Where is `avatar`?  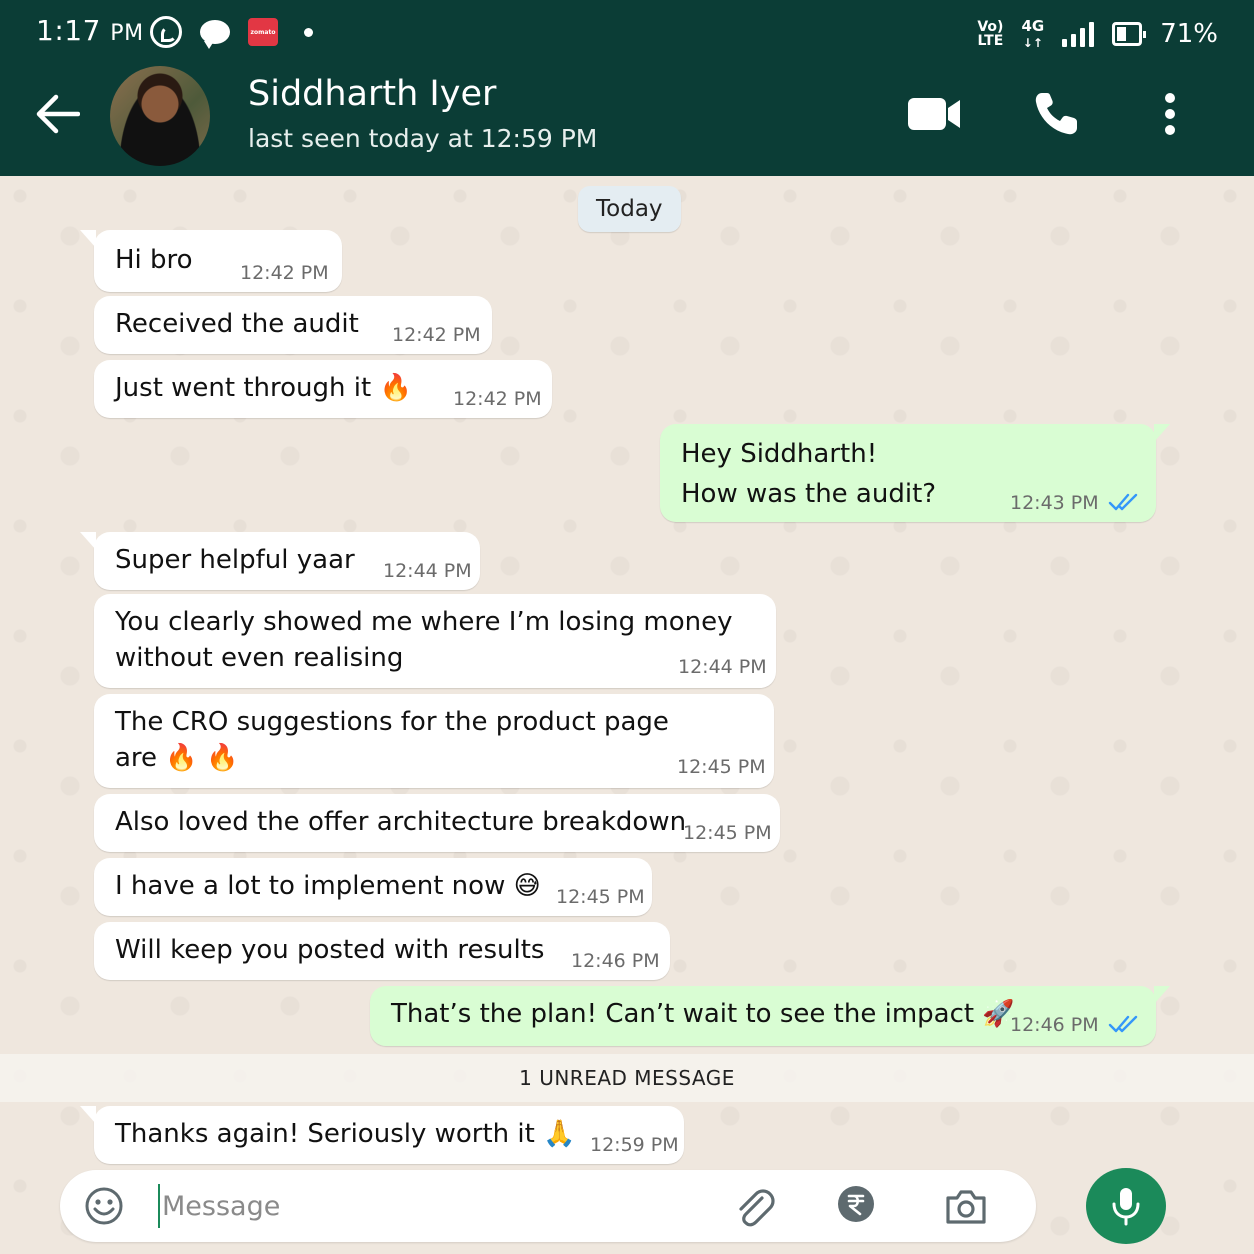 avatar is located at coordinates (160, 116).